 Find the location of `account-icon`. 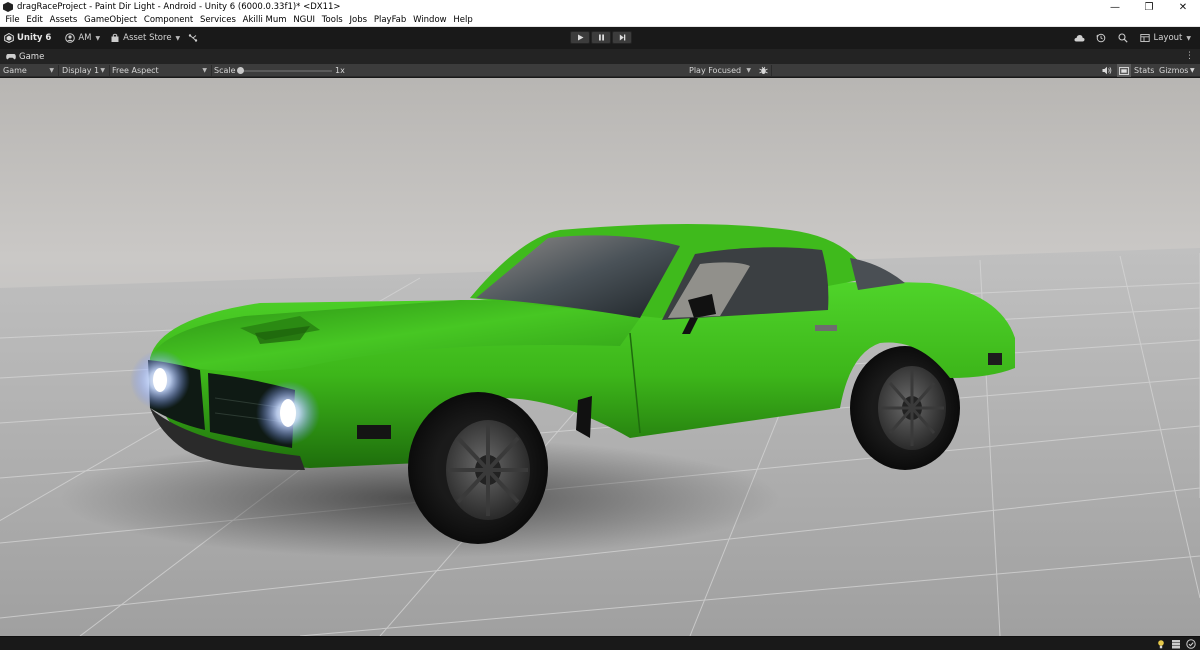

account-icon is located at coordinates (70, 38).